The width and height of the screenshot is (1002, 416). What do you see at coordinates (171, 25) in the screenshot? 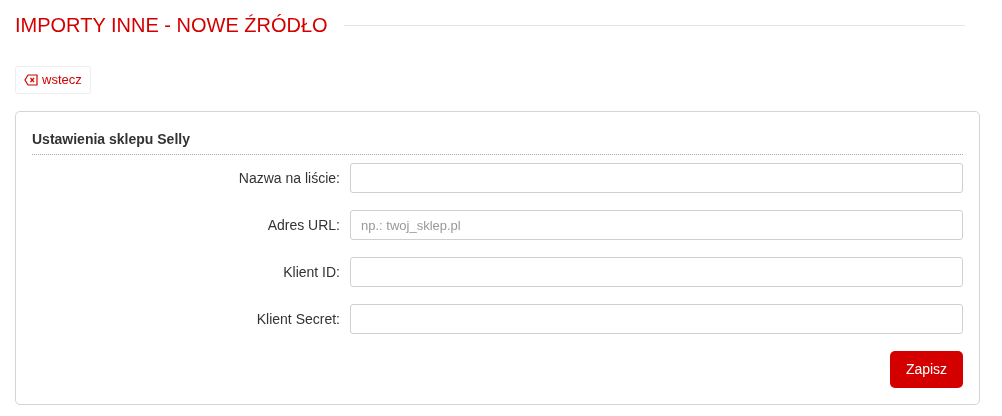
I see `page-title: IMPORTY INNE - NOWE ŹRÓDŁO` at bounding box center [171, 25].